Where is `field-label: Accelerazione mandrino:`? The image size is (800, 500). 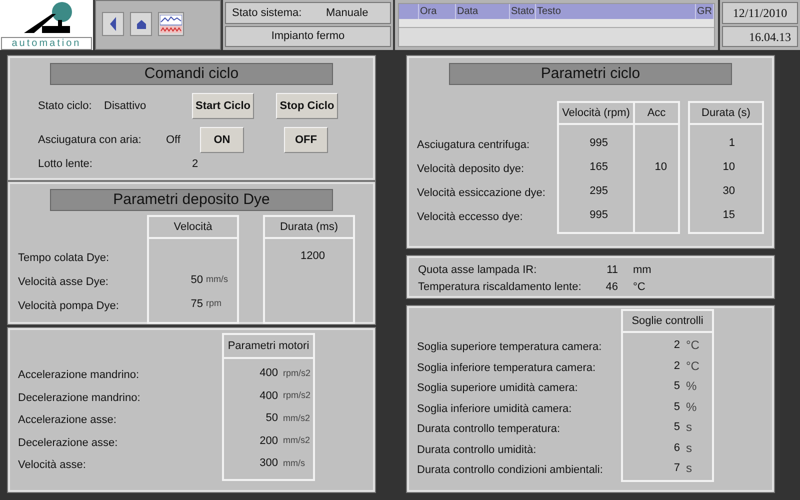
field-label: Accelerazione mandrino: is located at coordinates (79, 375).